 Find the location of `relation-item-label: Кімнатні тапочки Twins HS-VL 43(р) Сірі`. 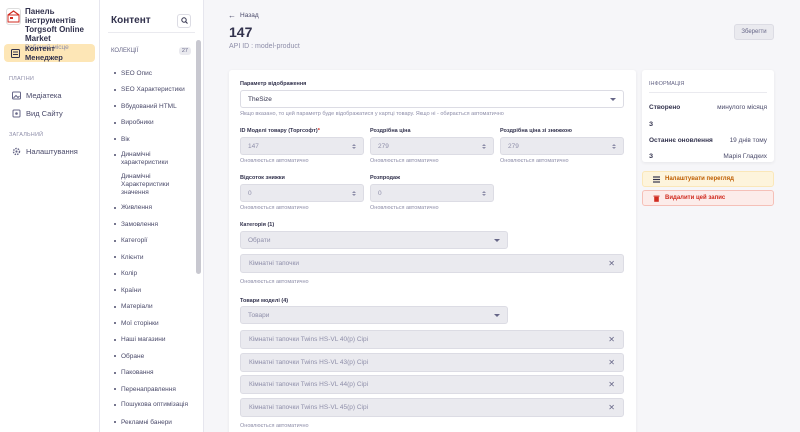

relation-item-label: Кімнатні тапочки Twins HS-VL 43(р) Сірі is located at coordinates (309, 362).